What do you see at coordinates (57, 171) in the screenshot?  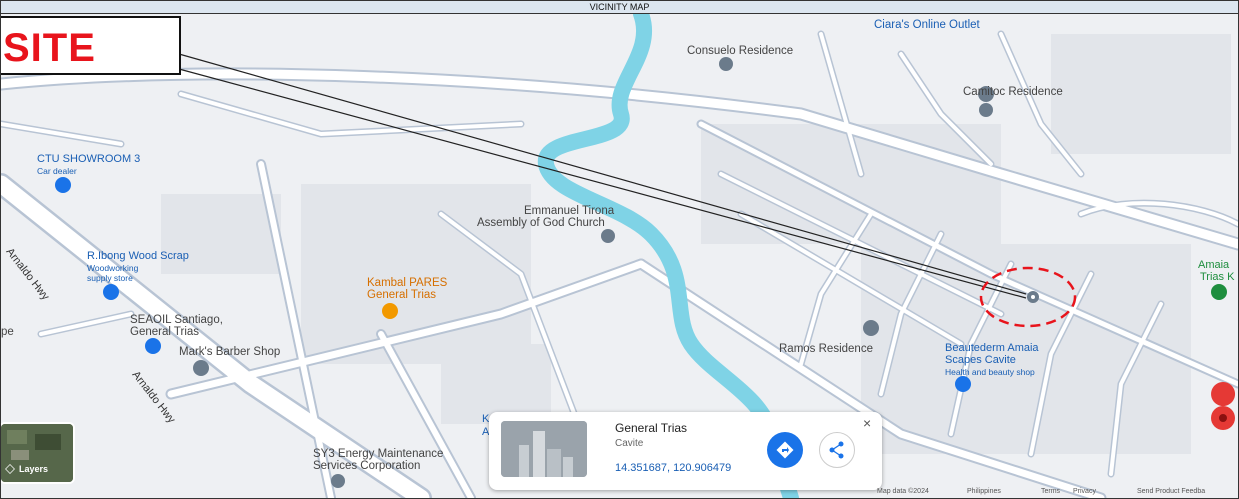 I see `label-ctu-sub: Car dealer` at bounding box center [57, 171].